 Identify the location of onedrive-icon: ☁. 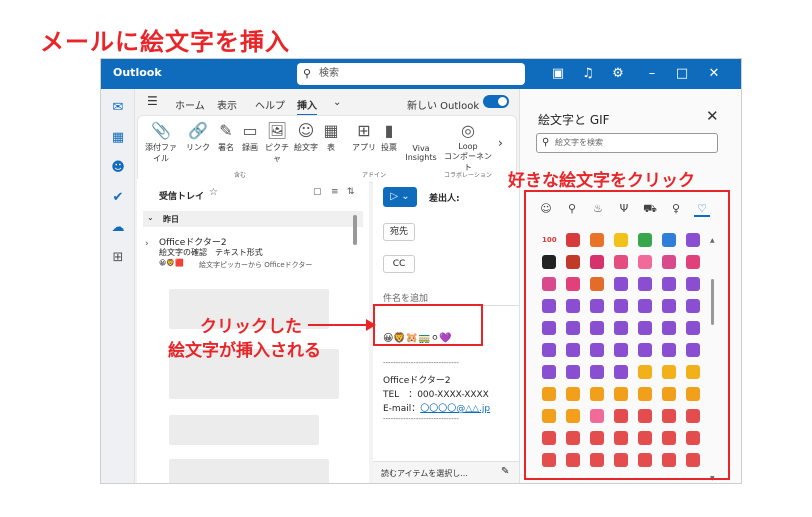
(118, 228).